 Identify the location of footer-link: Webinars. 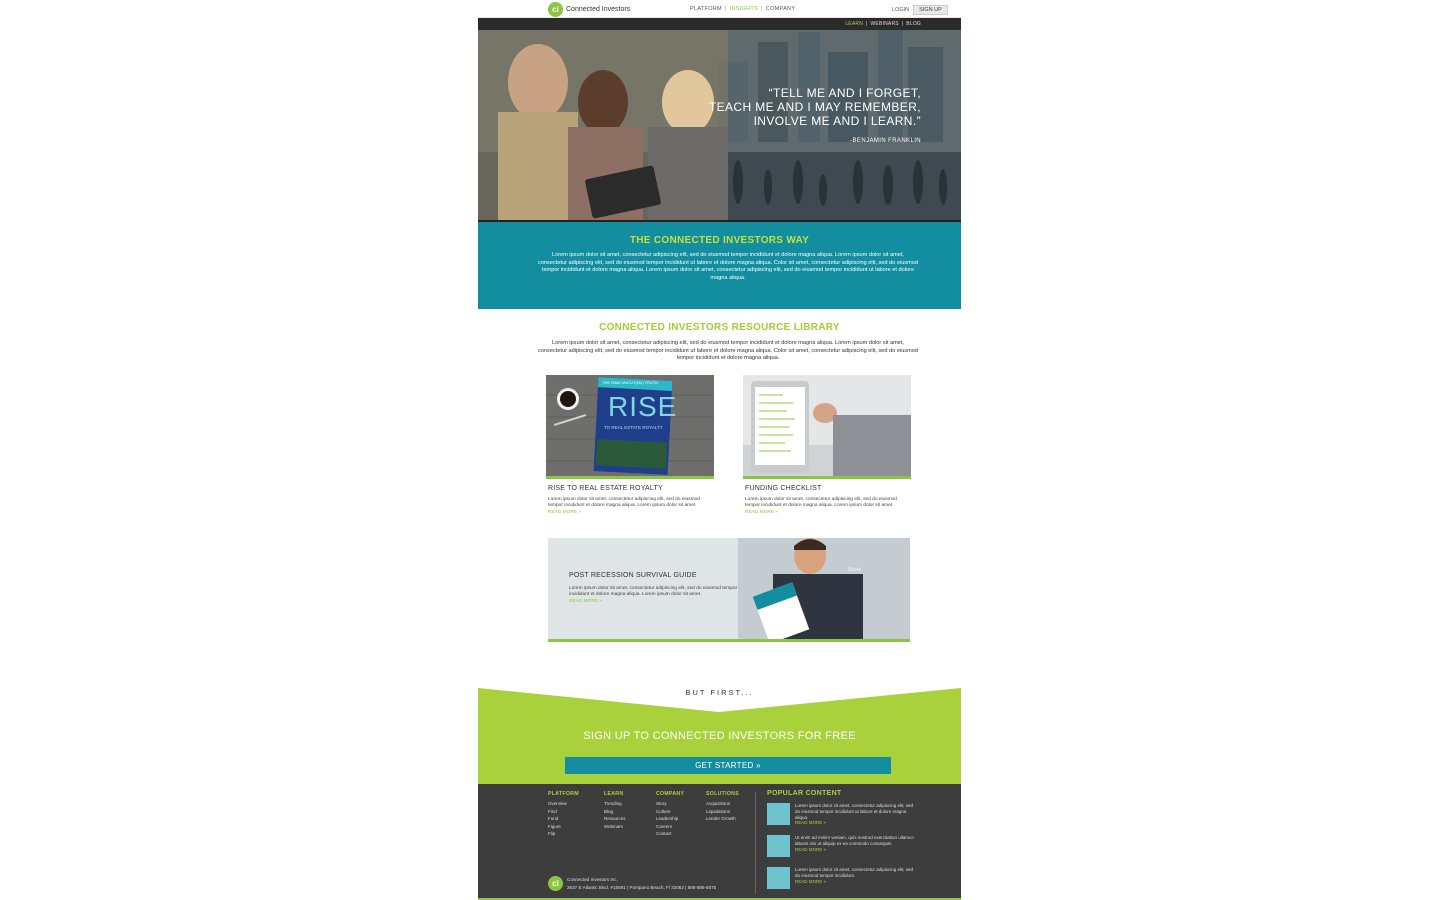
(615, 827).